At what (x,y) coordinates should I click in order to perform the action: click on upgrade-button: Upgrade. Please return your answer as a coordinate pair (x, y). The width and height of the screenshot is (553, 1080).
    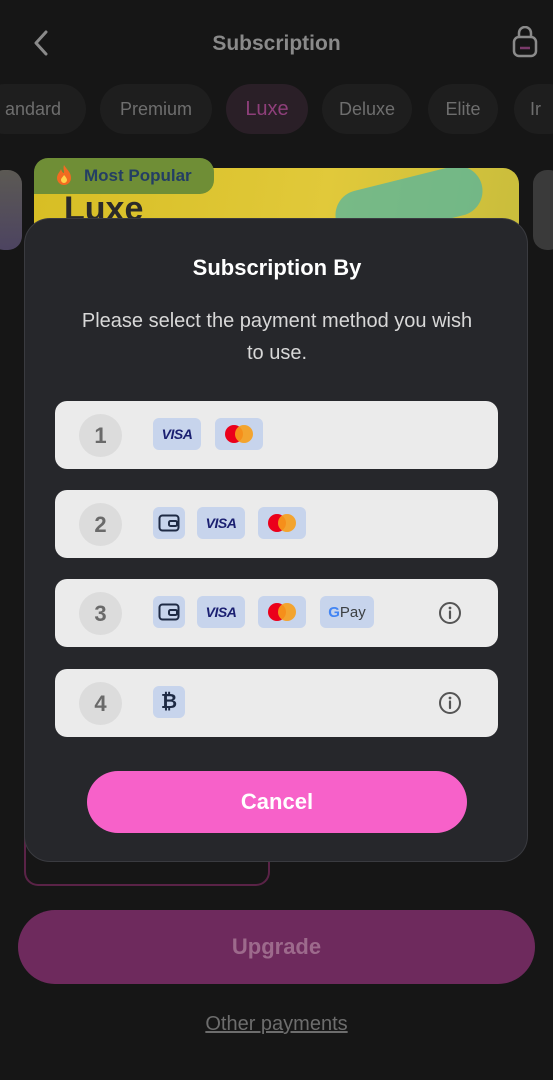
    Looking at the image, I should click on (276, 947).